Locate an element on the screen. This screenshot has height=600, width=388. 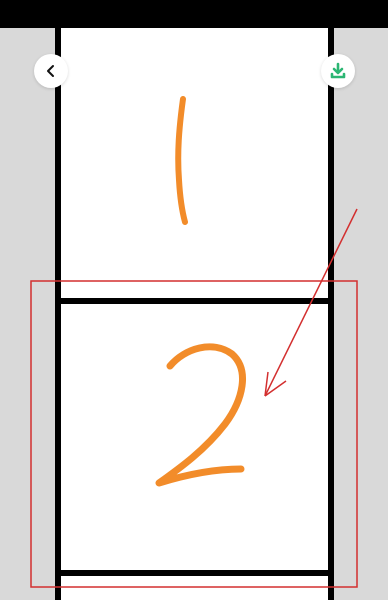
frame-1-digit is located at coordinates (181, 160).